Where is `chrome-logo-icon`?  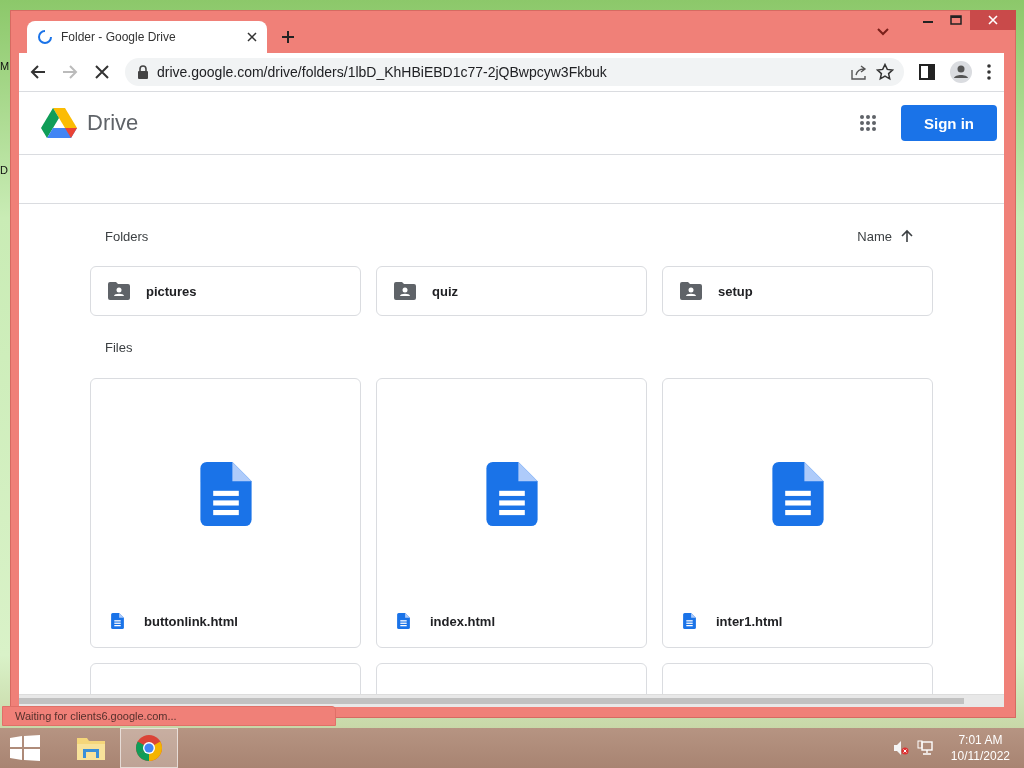 chrome-logo-icon is located at coordinates (149, 748).